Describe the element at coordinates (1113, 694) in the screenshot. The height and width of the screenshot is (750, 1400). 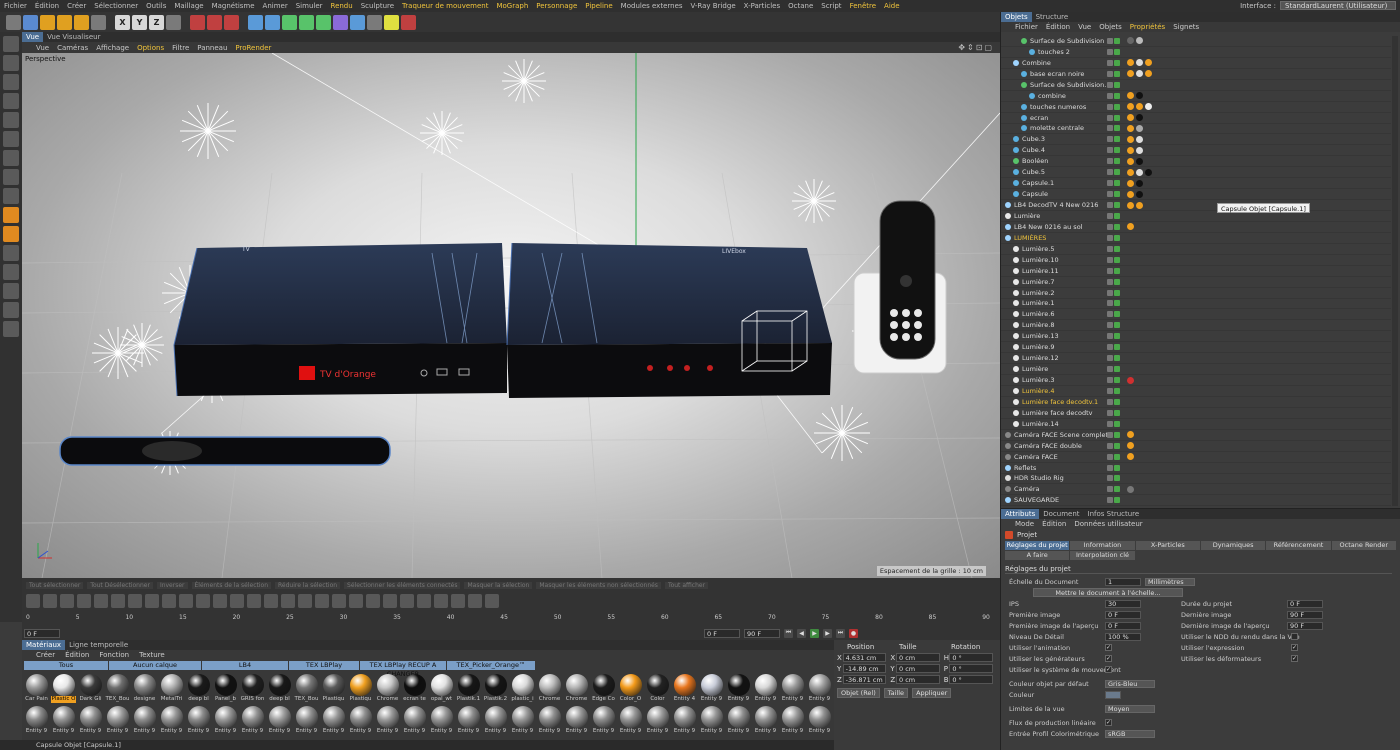
I see `color-swatch` at that location.